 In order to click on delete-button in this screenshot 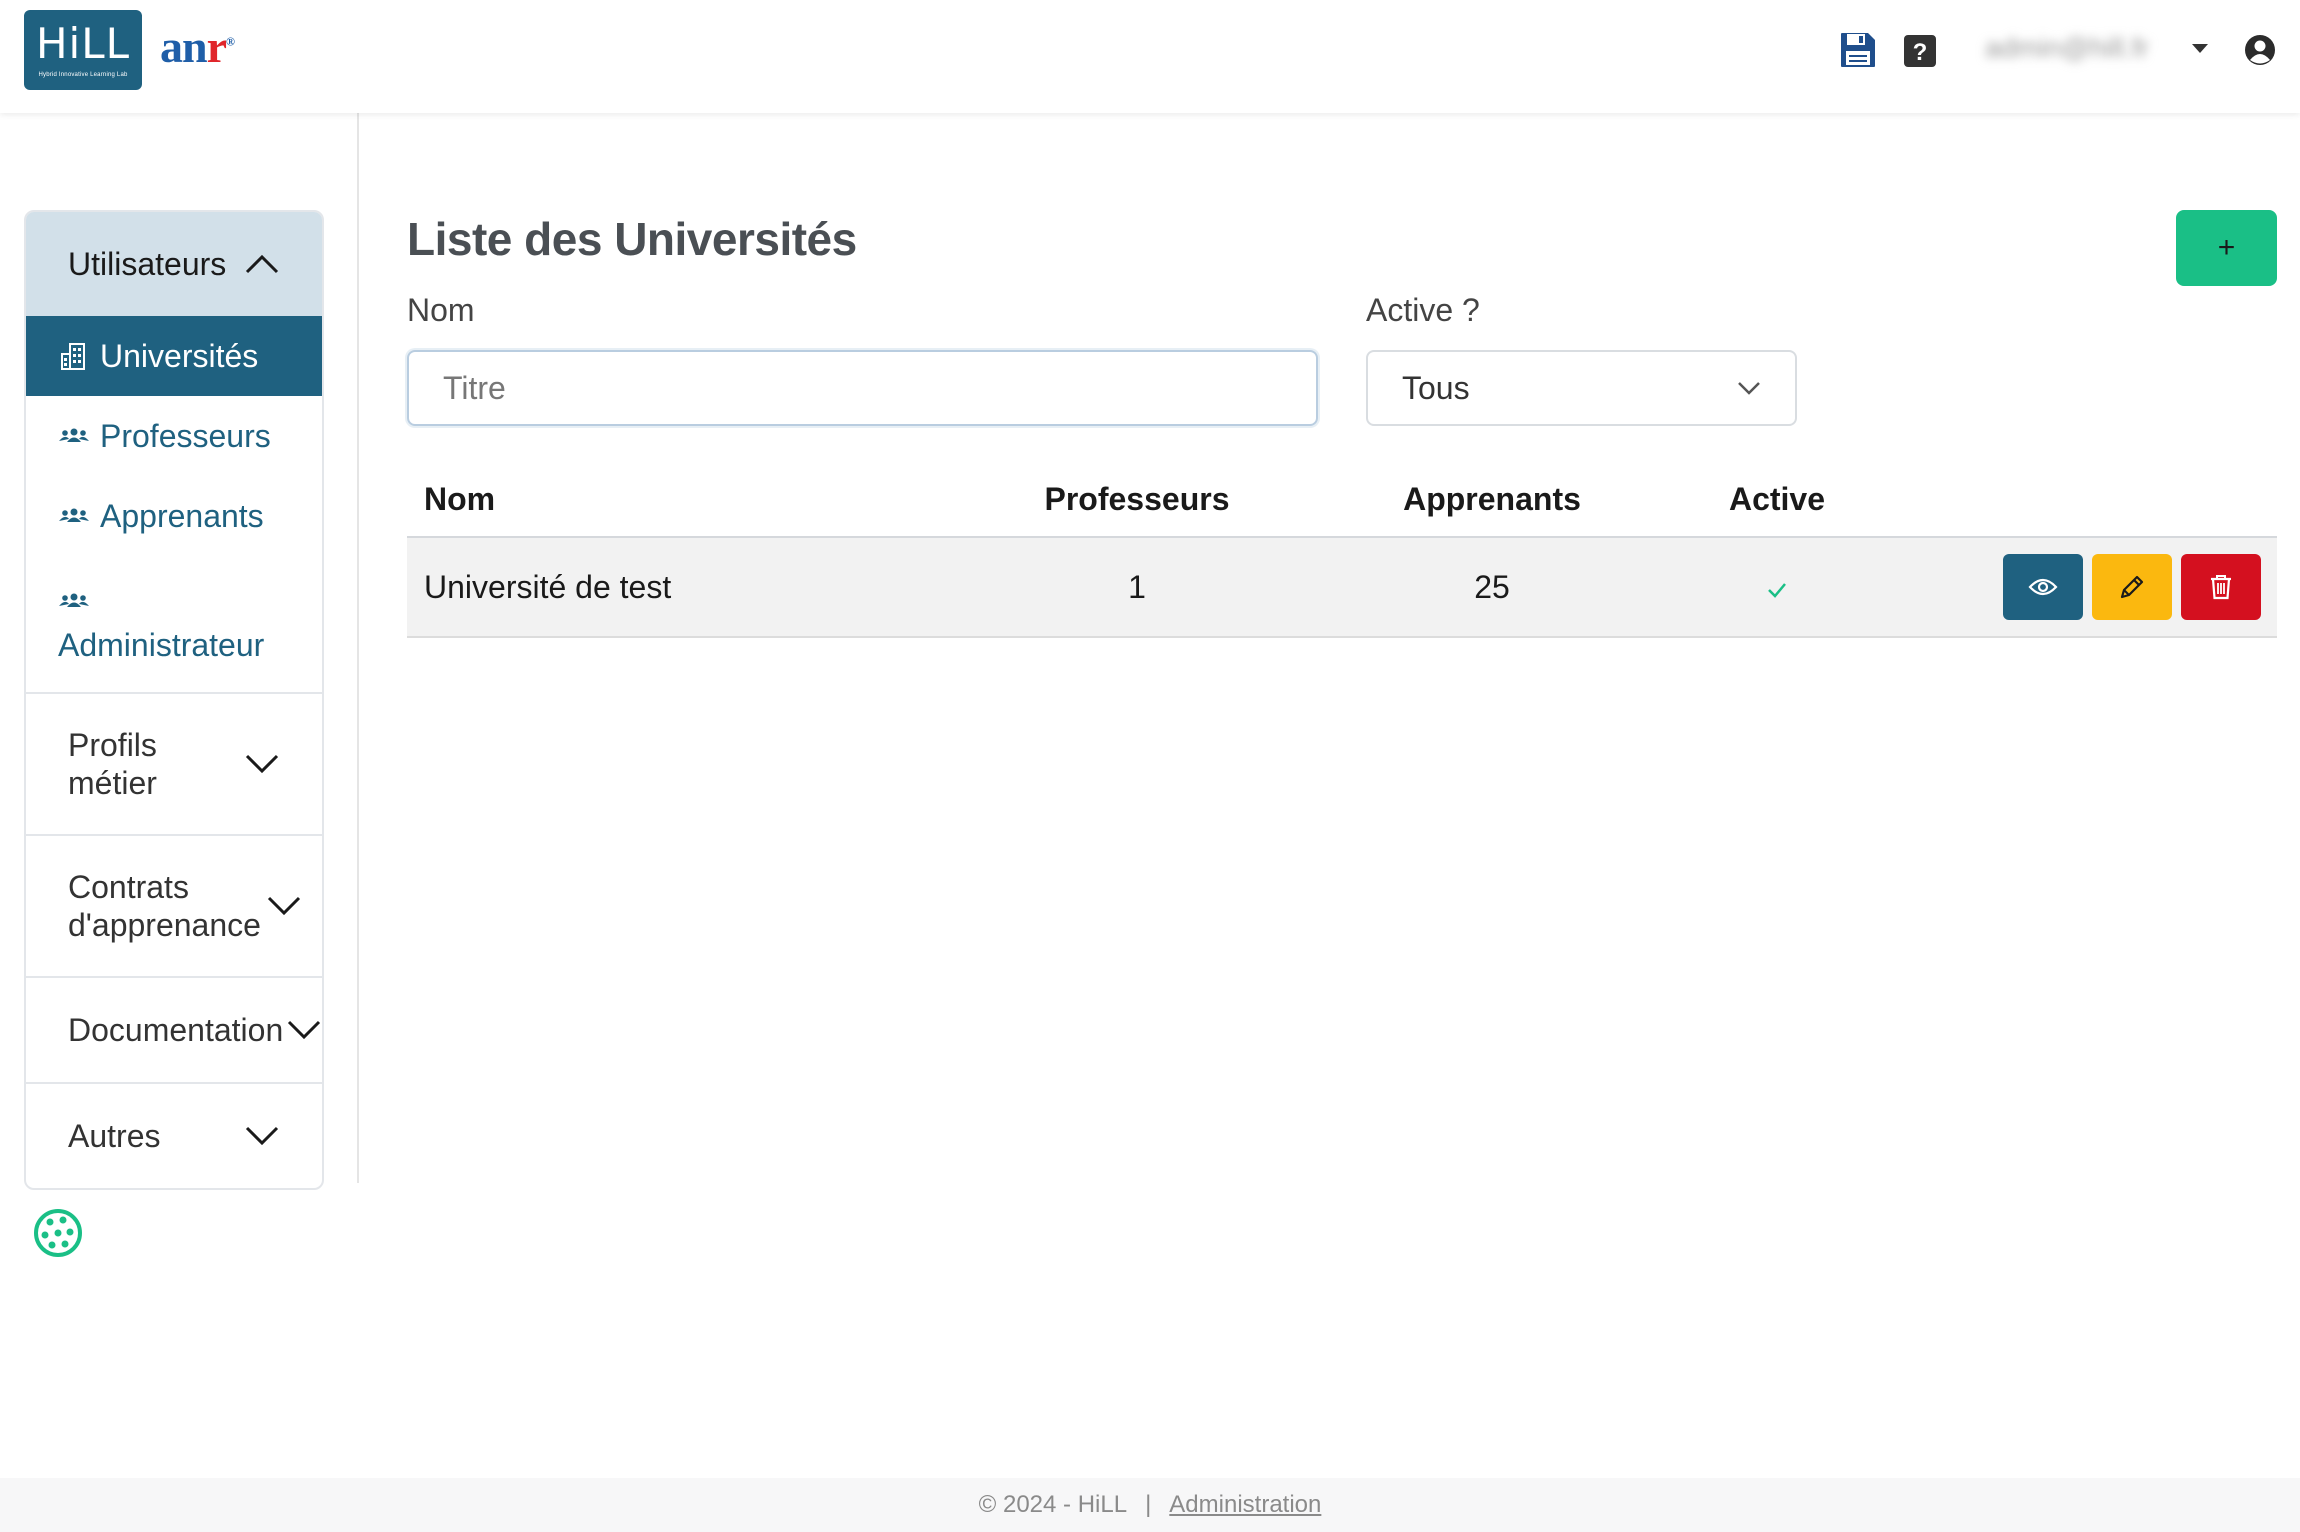, I will do `click(2221, 587)`.